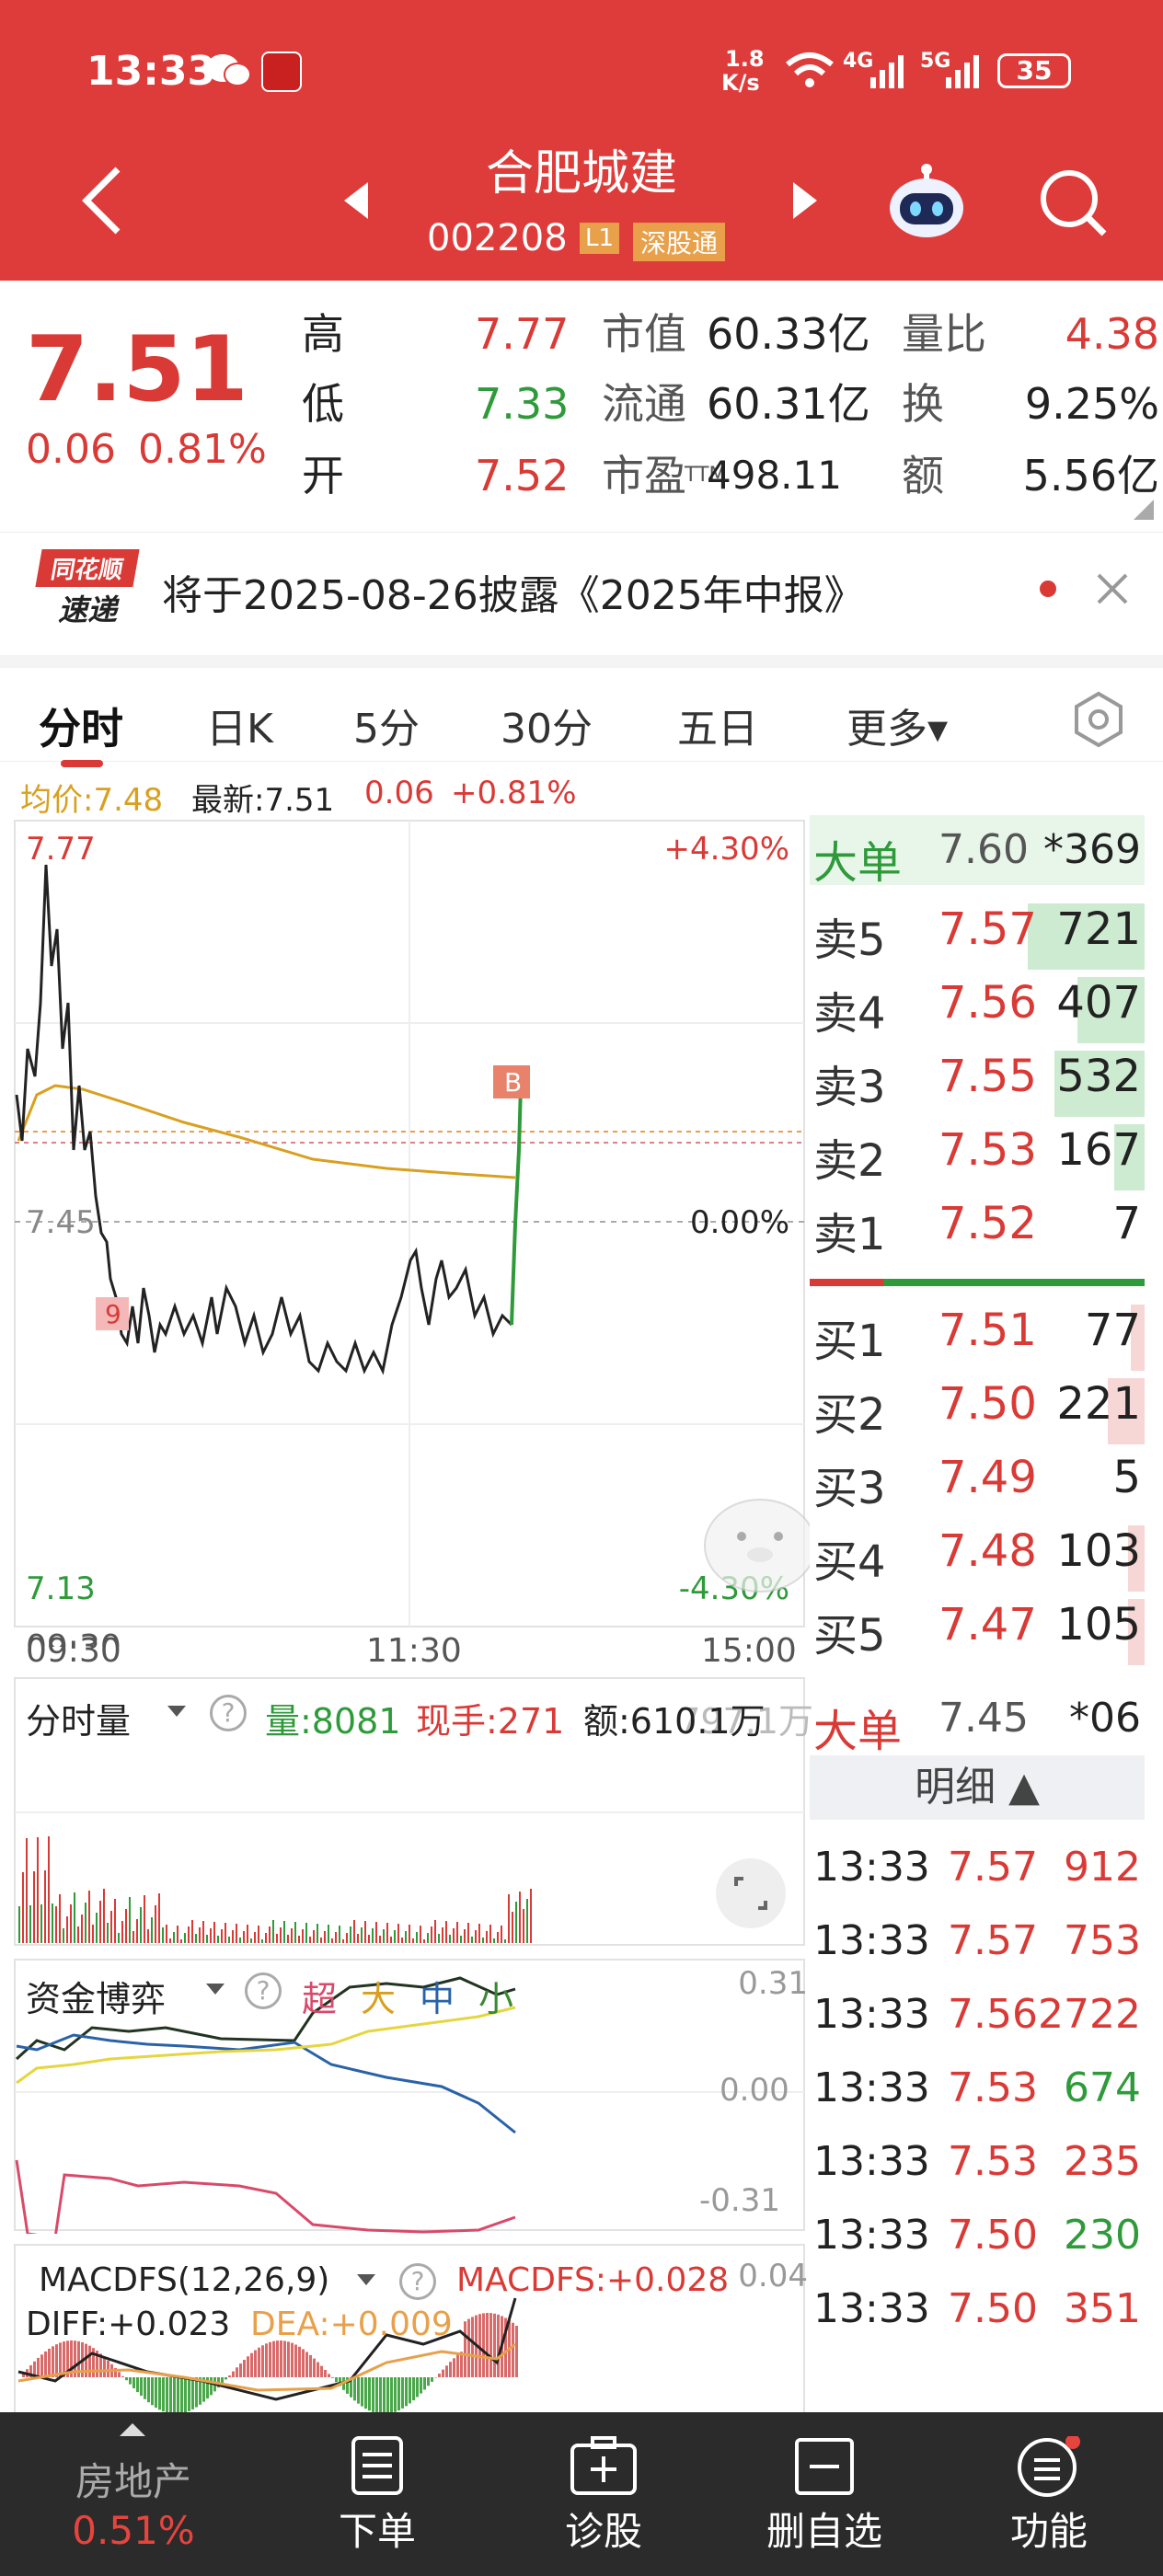 This screenshot has height=2576, width=1163. Describe the element at coordinates (266, 2196) in the screenshot. I see `super-large-line` at that location.